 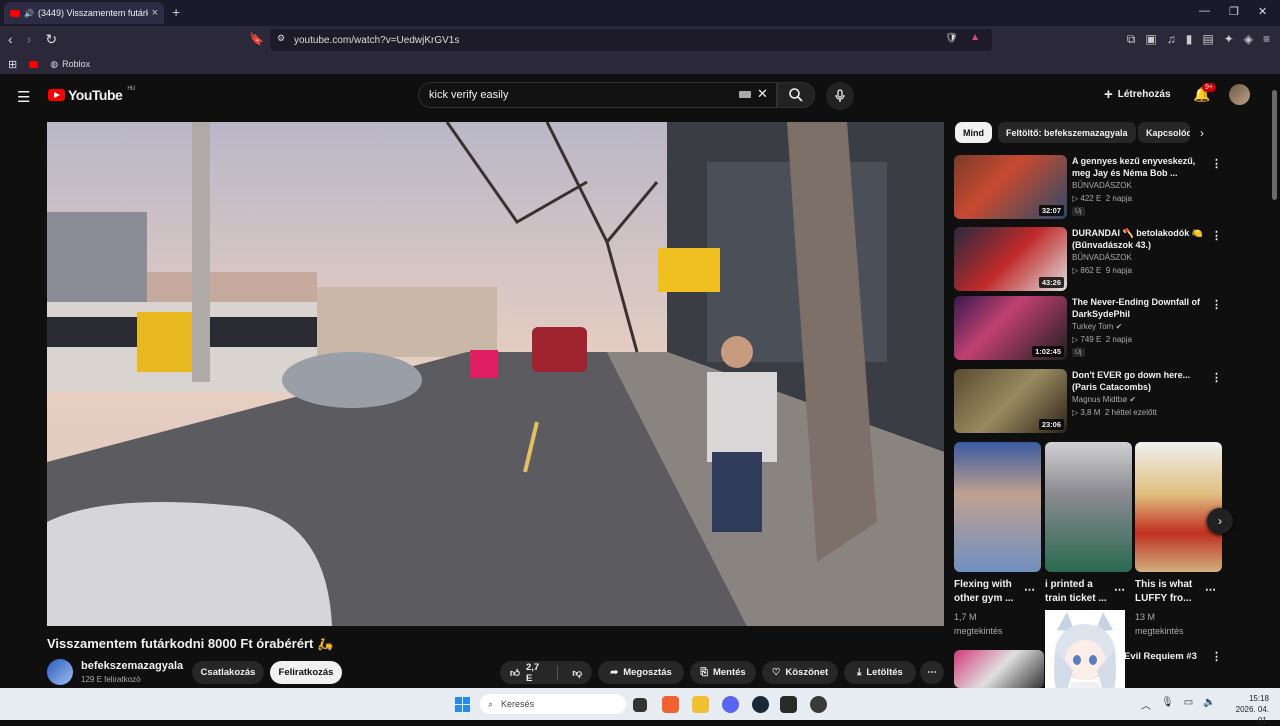 I want to click on chevron-up-icon: ︿, so click(x=1146, y=704).